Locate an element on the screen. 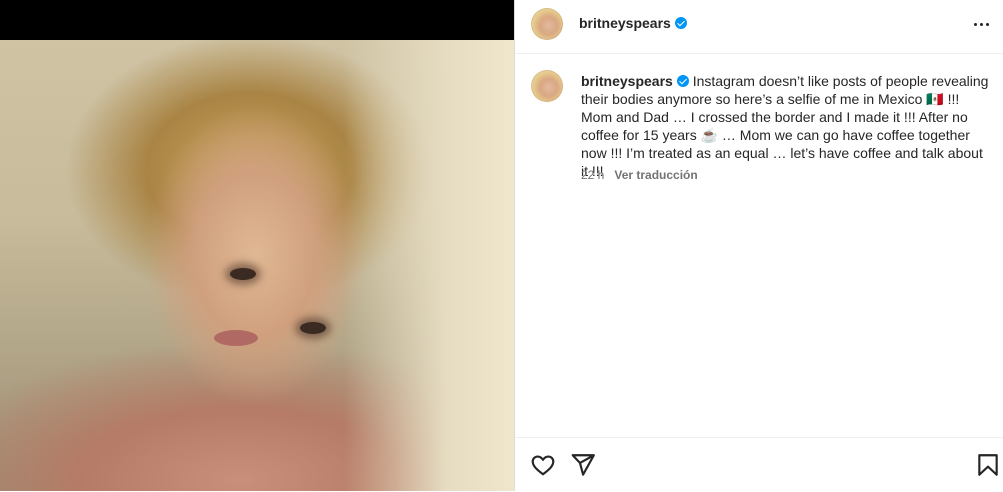  caption-meta: 22 h Ver traducción is located at coordinates (639, 175).